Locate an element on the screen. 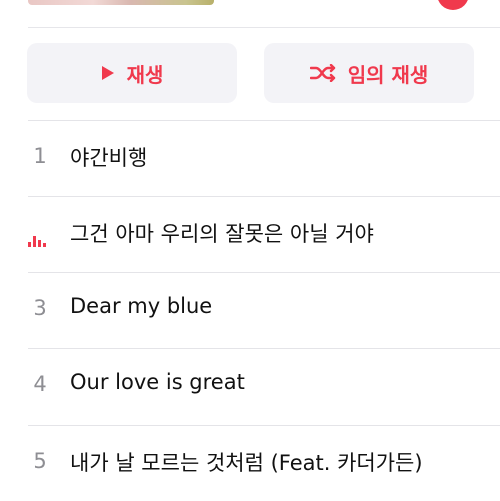 This screenshot has width=500, height=501. more-options-button is located at coordinates (453, 5).